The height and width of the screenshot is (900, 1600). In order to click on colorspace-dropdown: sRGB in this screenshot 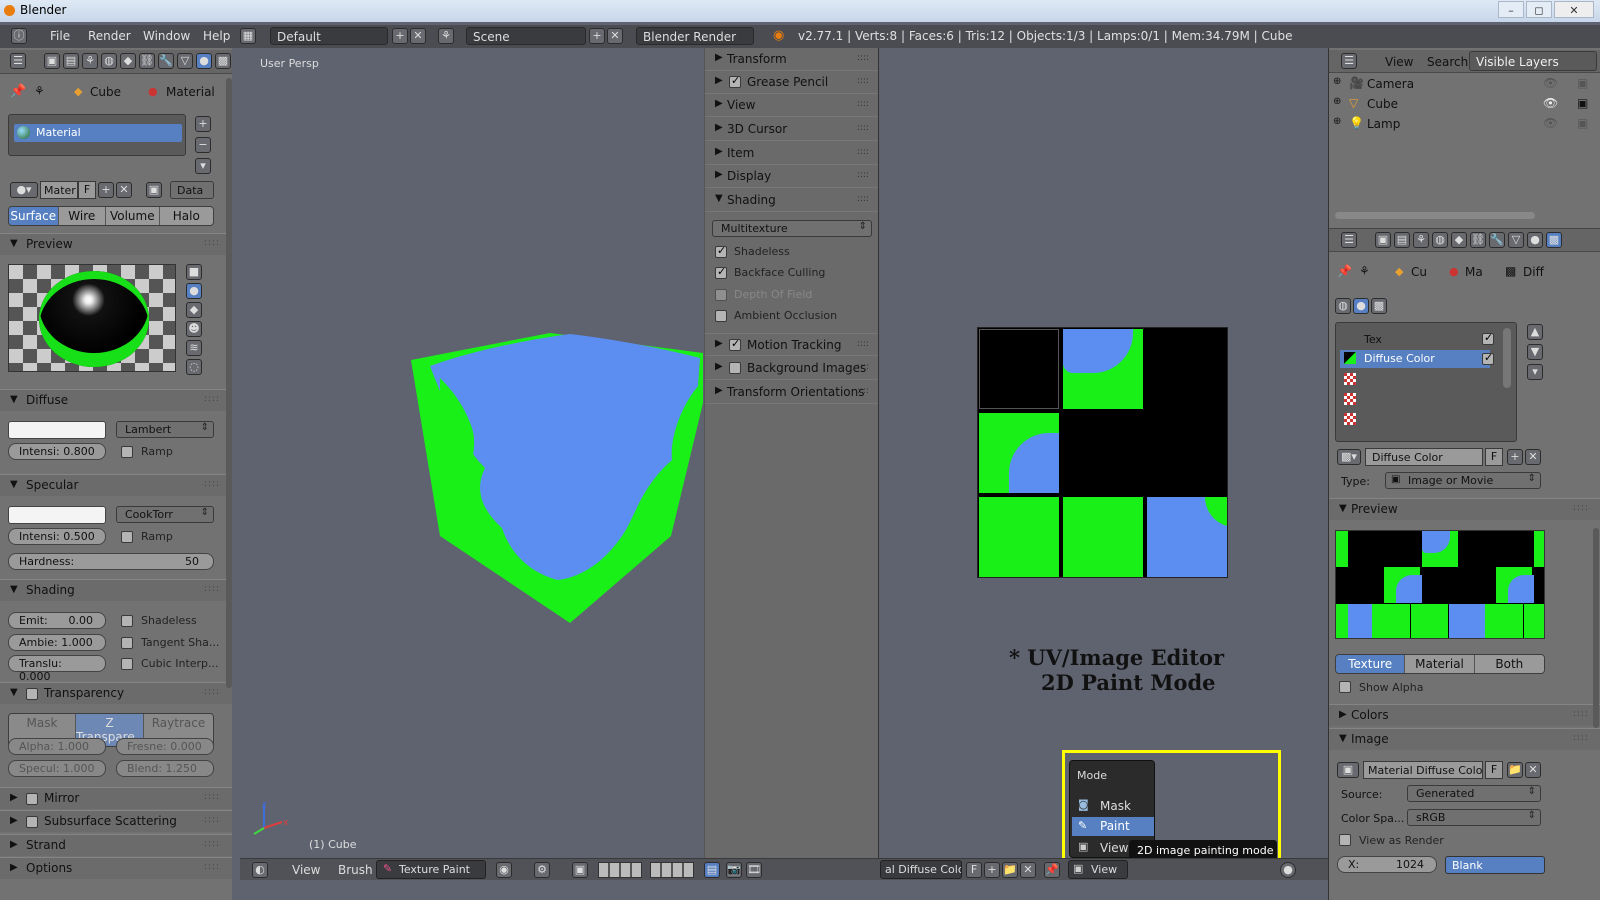, I will do `click(1474, 817)`.